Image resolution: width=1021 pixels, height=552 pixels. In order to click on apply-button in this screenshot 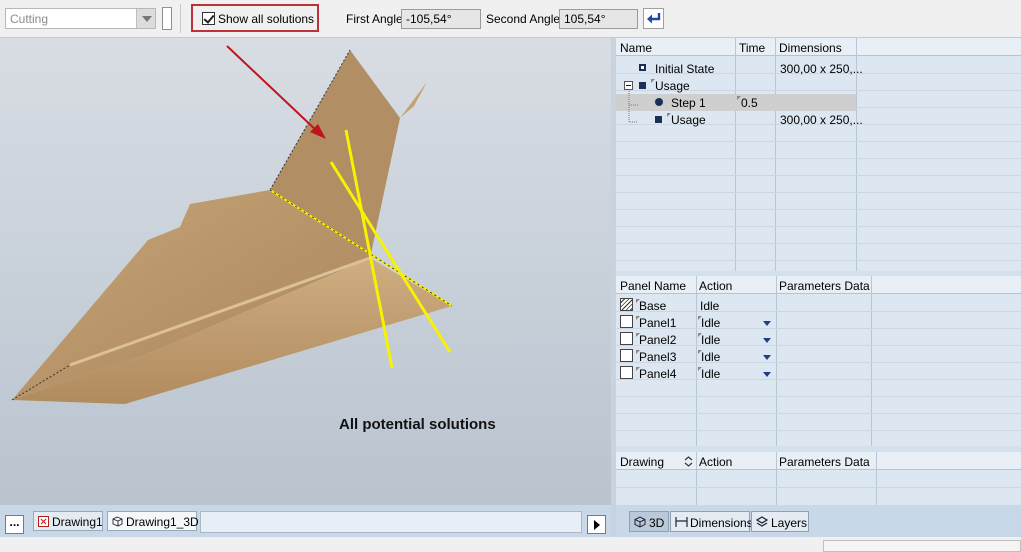, I will do `click(653, 18)`.